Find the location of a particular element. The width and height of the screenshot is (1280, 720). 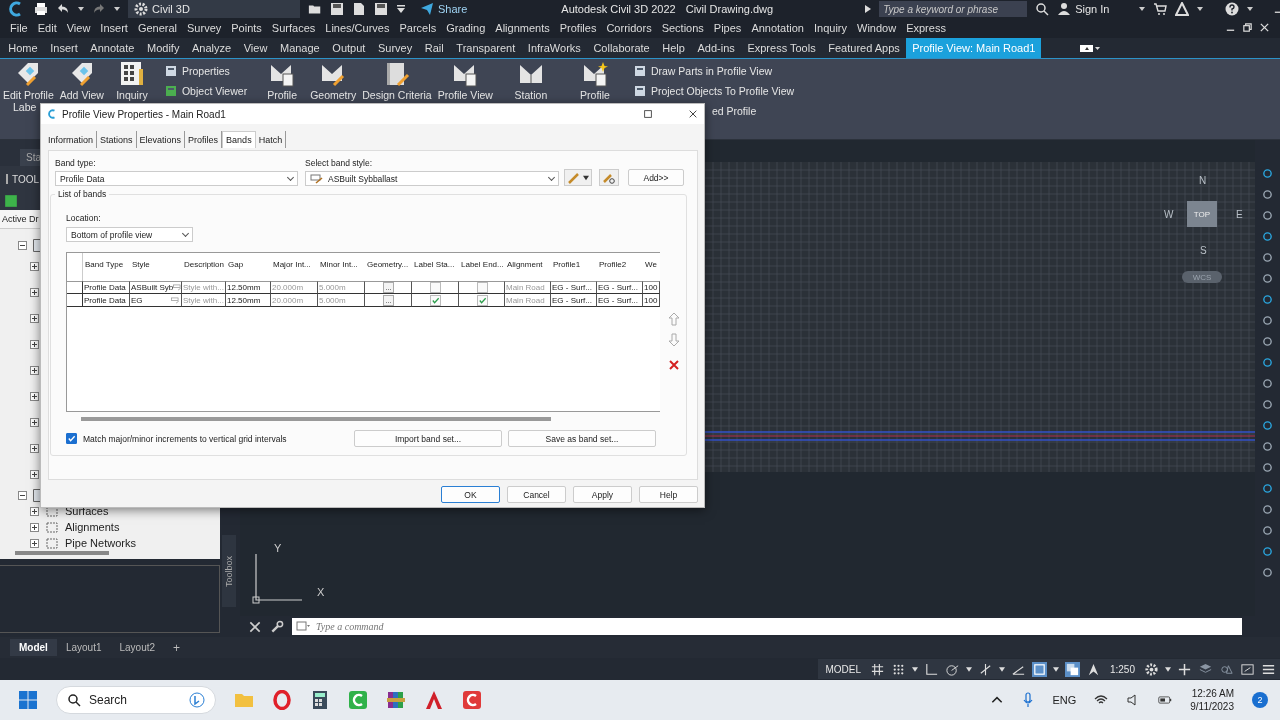

file-name: Civil Drawing.dwg is located at coordinates (729, 9).